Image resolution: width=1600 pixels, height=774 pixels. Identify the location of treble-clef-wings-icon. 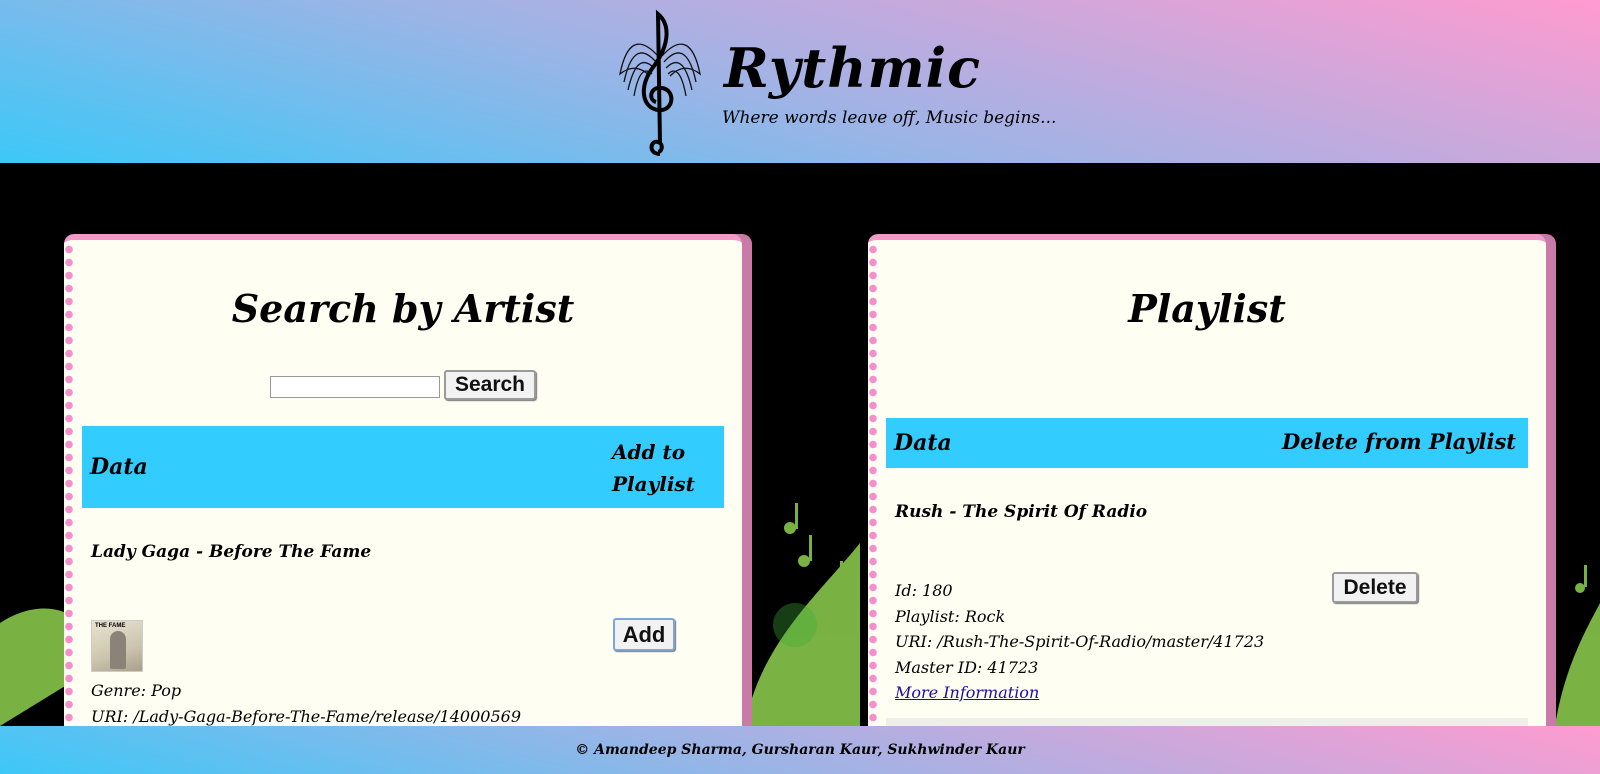
(660, 82).